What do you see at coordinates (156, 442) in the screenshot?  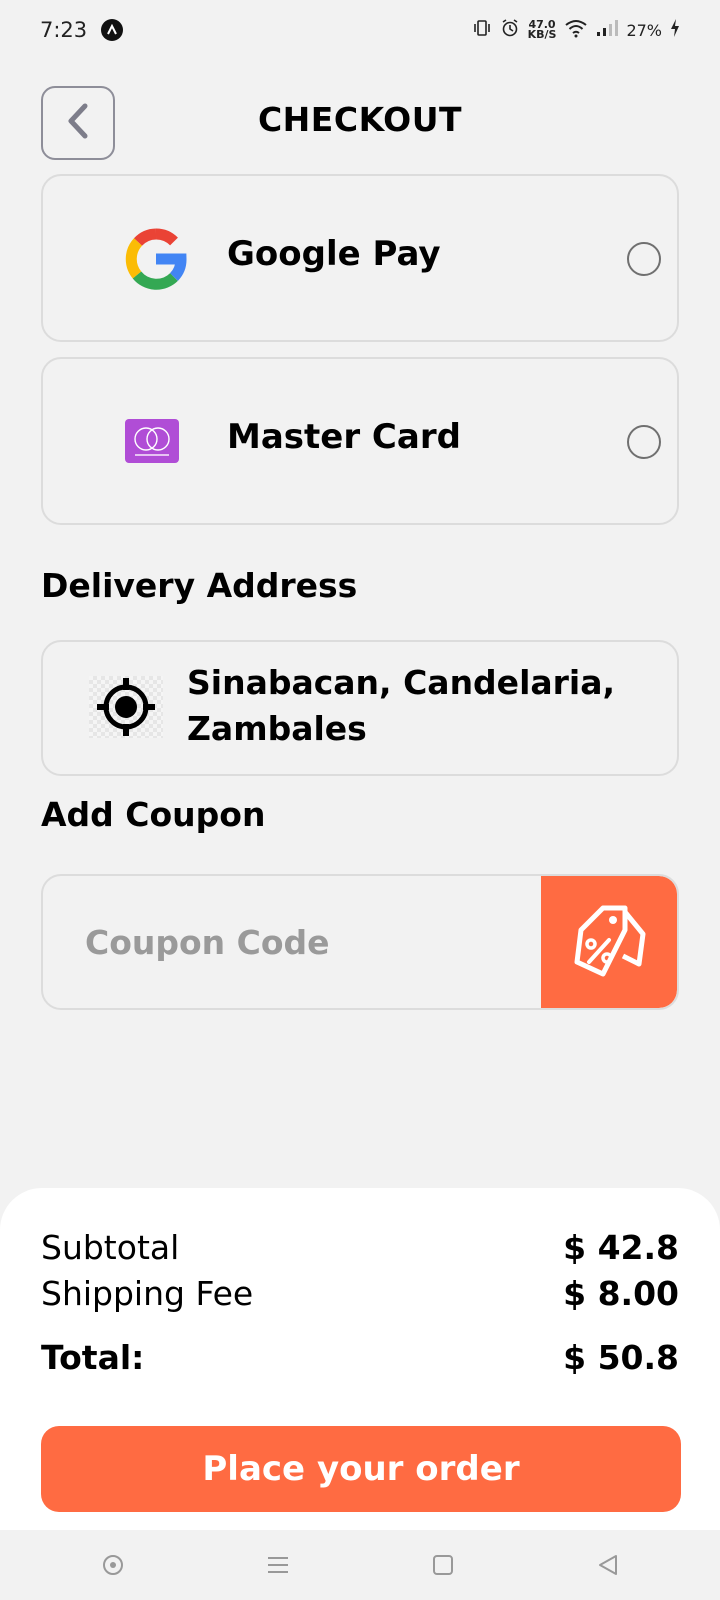 I see `mastercard-icon` at bounding box center [156, 442].